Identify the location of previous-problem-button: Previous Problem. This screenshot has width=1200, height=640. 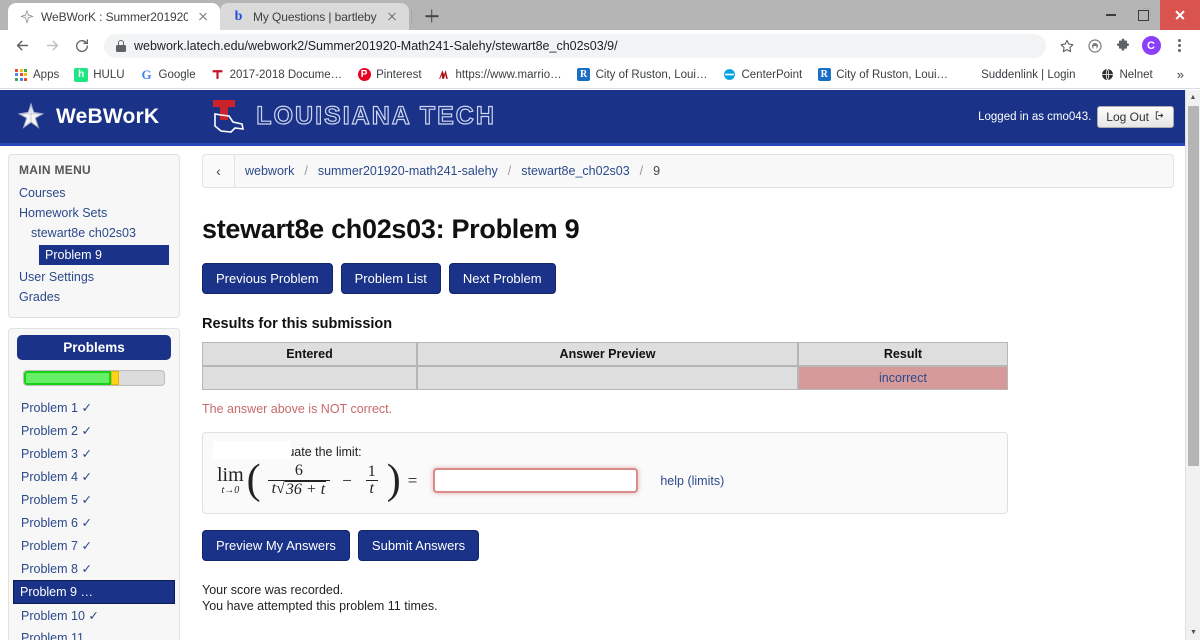
(267, 278).